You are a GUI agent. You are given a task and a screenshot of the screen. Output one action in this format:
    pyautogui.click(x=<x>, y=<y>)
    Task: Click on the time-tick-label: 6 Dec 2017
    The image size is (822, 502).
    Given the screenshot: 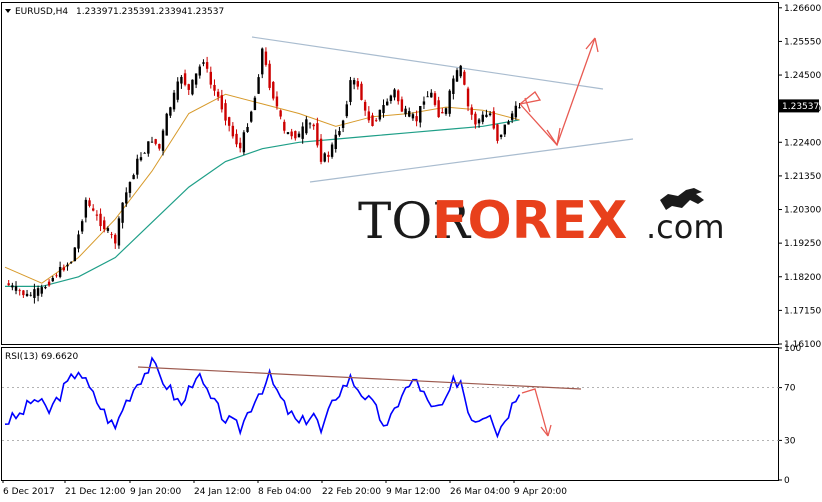 What is the action you would take?
    pyautogui.click(x=29, y=492)
    